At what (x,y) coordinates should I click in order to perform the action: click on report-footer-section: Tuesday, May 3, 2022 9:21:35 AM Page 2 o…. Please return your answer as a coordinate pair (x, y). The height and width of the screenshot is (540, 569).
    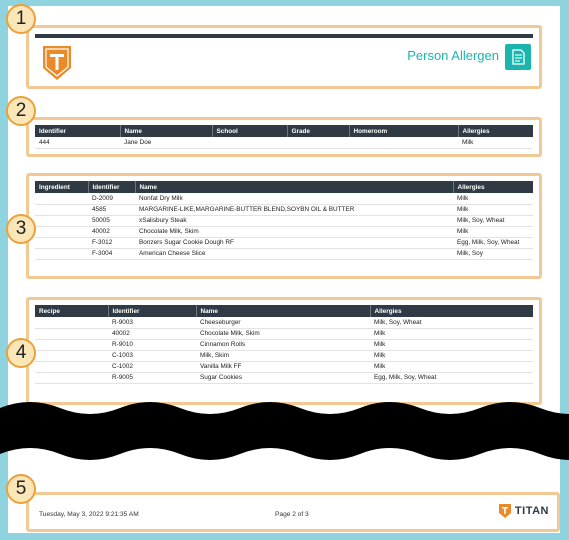
    Looking at the image, I should click on (293, 512).